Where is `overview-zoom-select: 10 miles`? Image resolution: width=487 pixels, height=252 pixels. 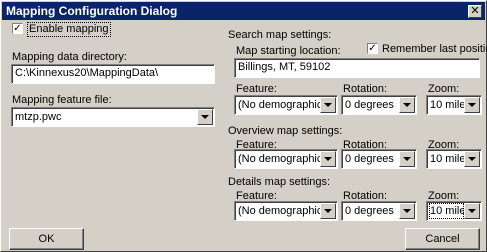
overview-zoom-select: 10 miles is located at coordinates (454, 159).